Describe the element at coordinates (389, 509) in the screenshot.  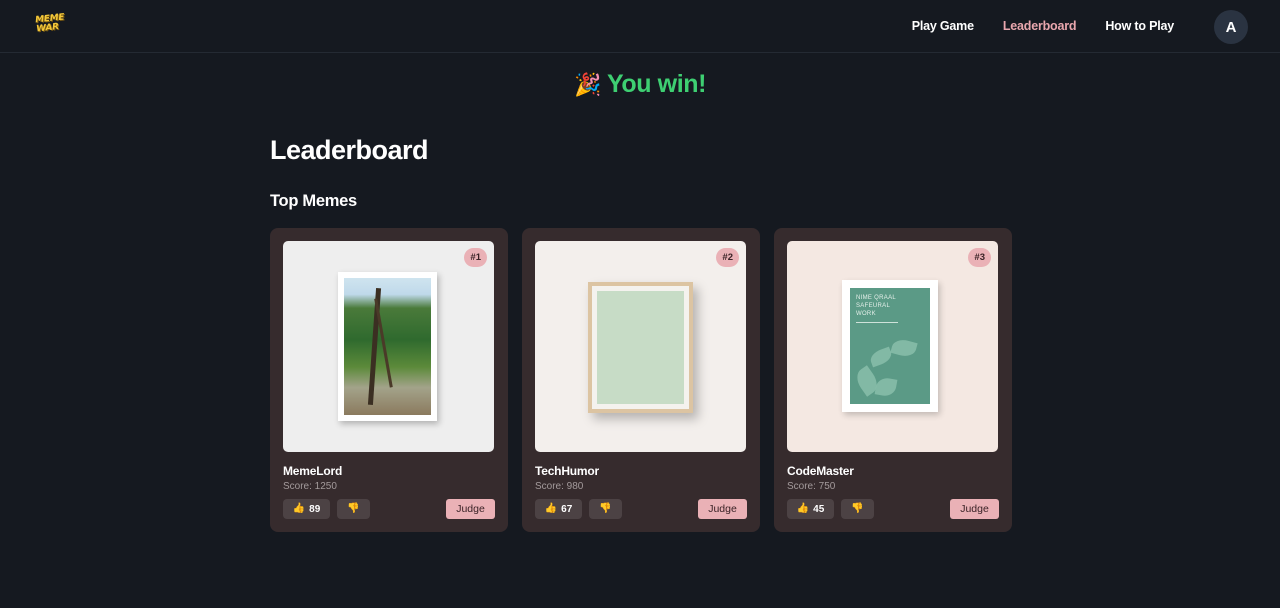
I see `card-actions: 👍 89 👎 Judge` at that location.